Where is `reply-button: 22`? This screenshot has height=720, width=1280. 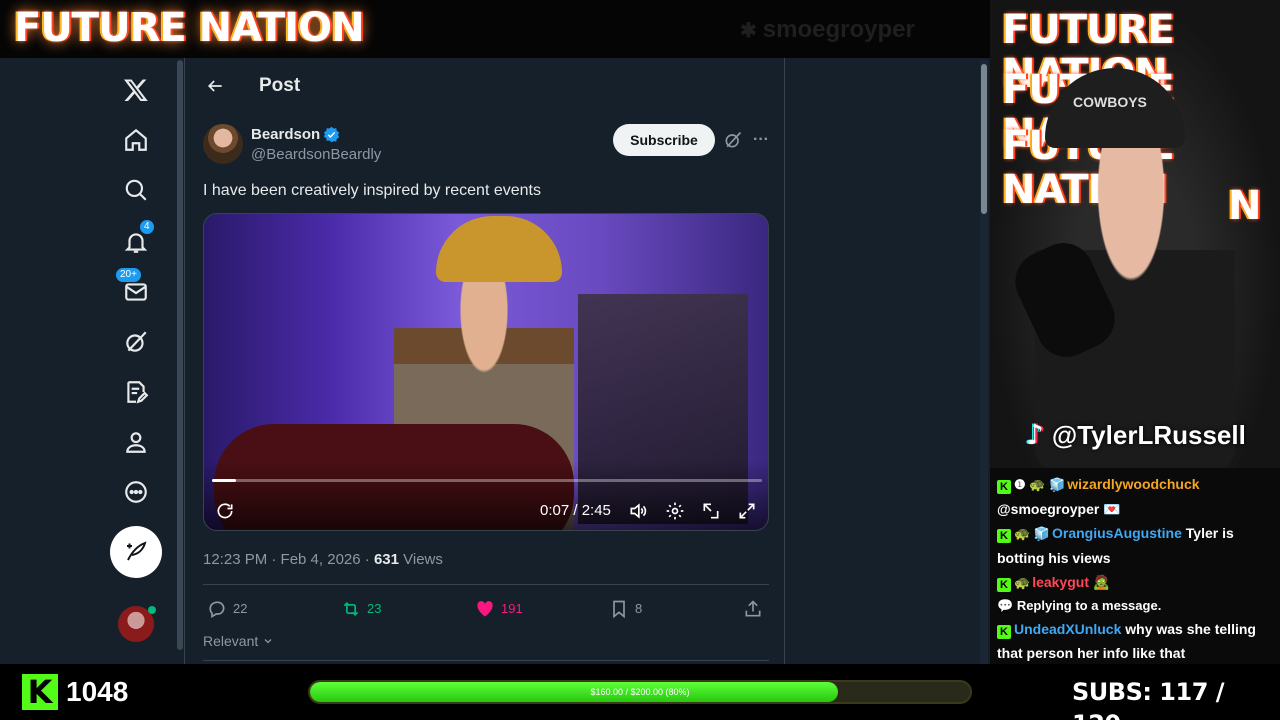
reply-button: 22 is located at coordinates (227, 609).